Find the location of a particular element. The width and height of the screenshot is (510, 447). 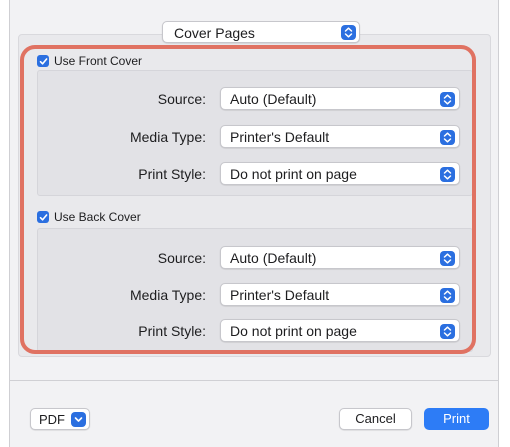

back-source-row: Source: Auto (Default) is located at coordinates (255, 258).